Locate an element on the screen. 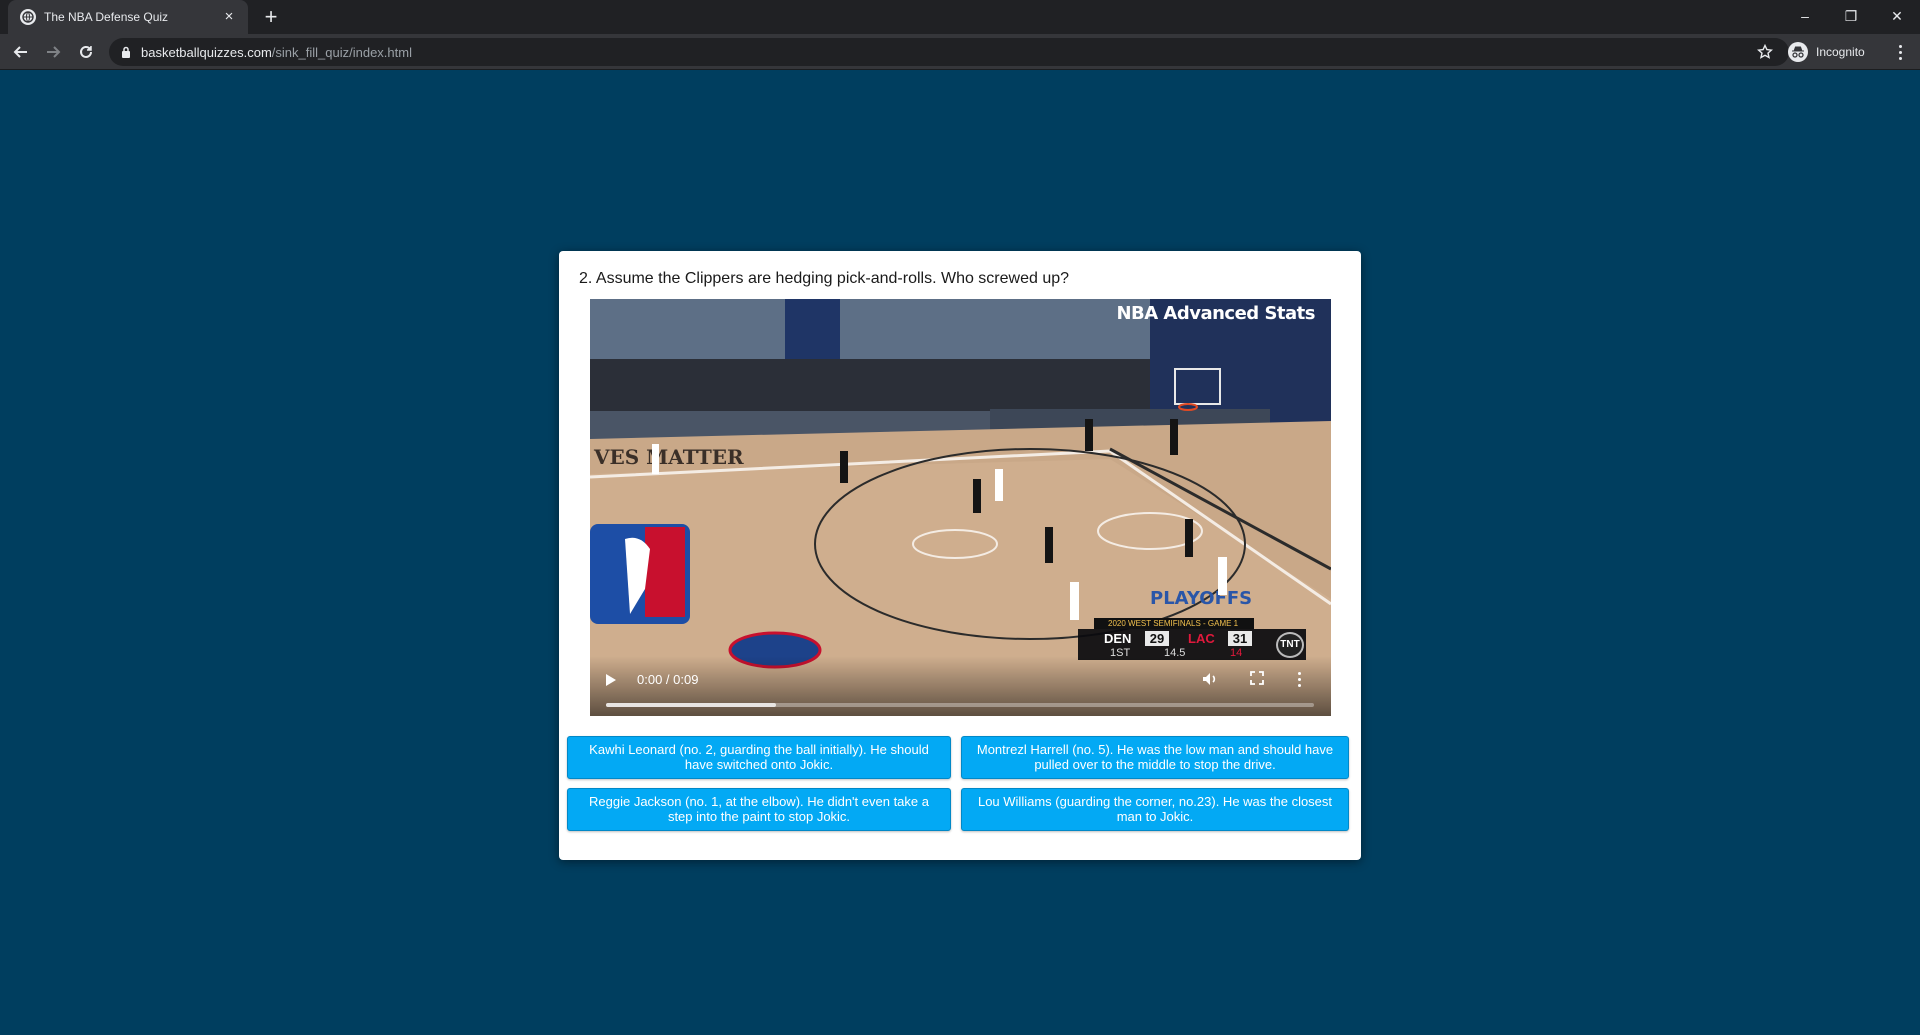  url-path: /sink_fill_quiz/index.html is located at coordinates (341, 52).